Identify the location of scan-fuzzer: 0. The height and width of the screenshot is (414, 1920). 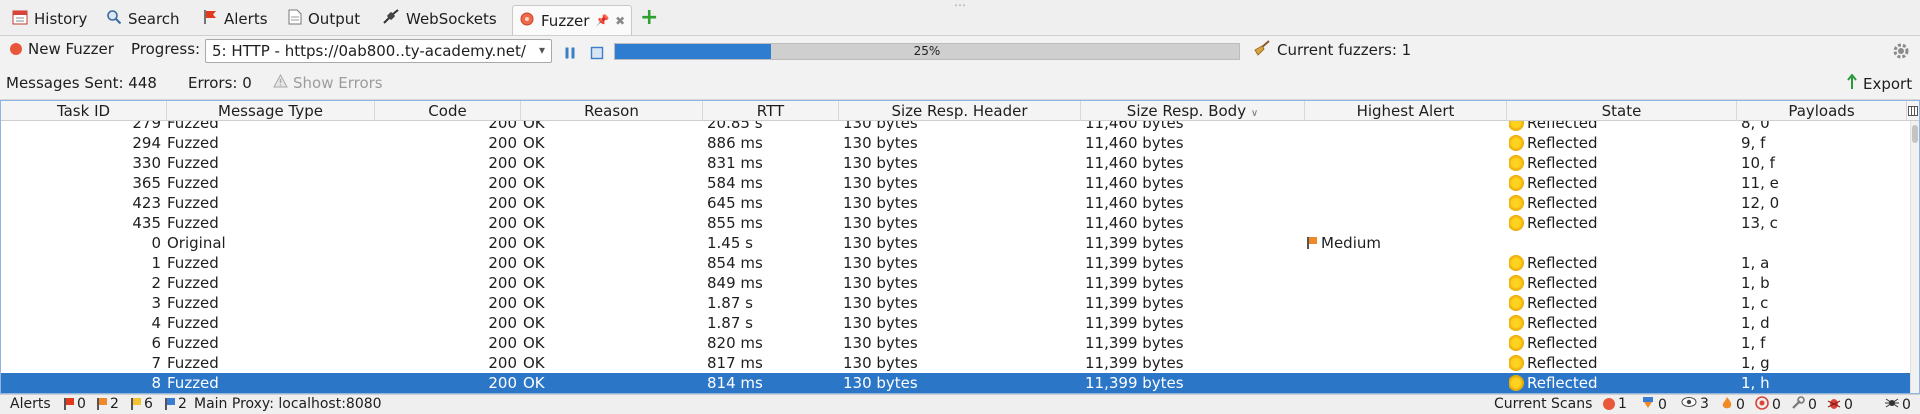
(1804, 405).